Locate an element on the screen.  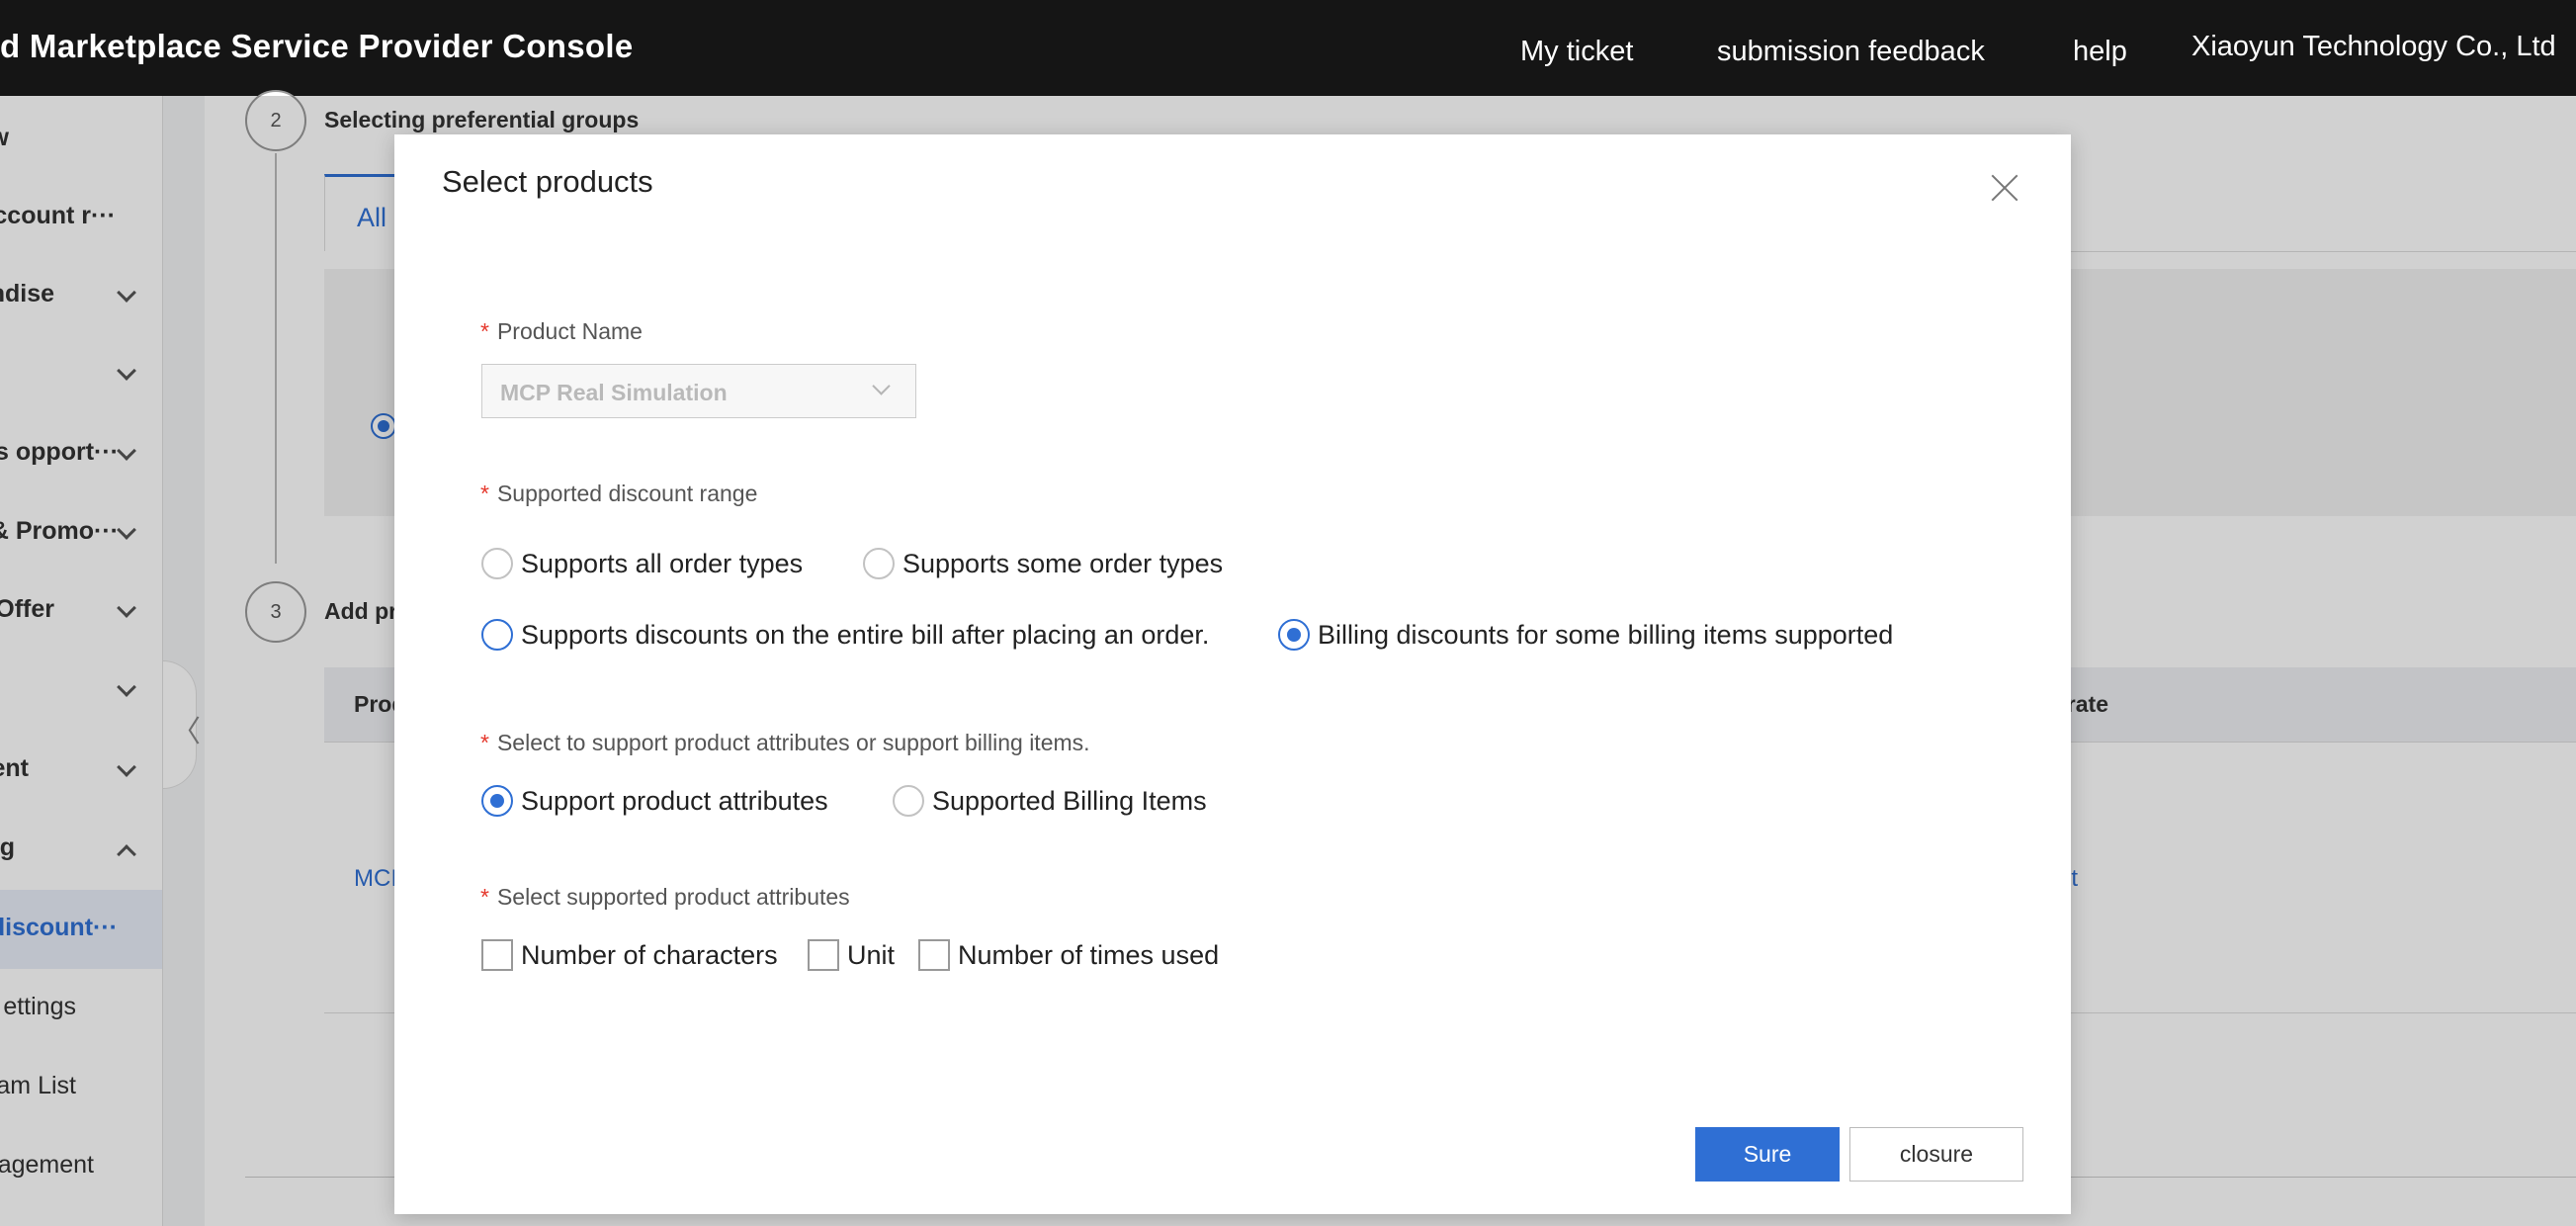
product-name-value: MCP Real Simulation is located at coordinates (614, 392).